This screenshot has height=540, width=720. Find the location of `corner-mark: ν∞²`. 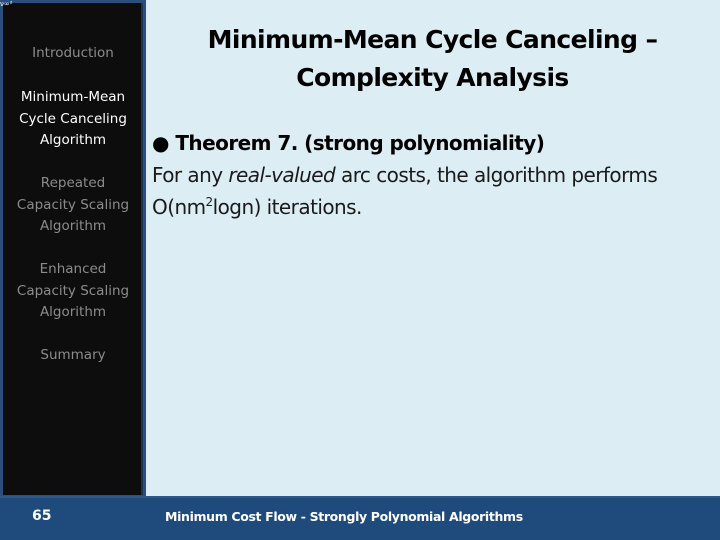

corner-mark: ν∞² is located at coordinates (6, 4).